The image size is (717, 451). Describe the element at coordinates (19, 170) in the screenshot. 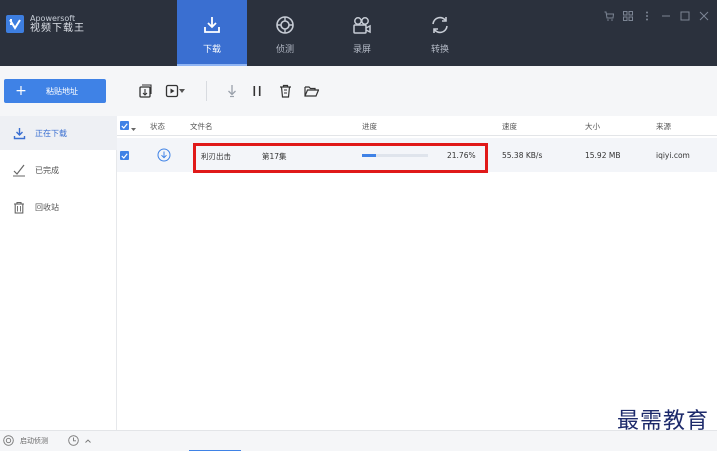

I see `completed-icon` at that location.